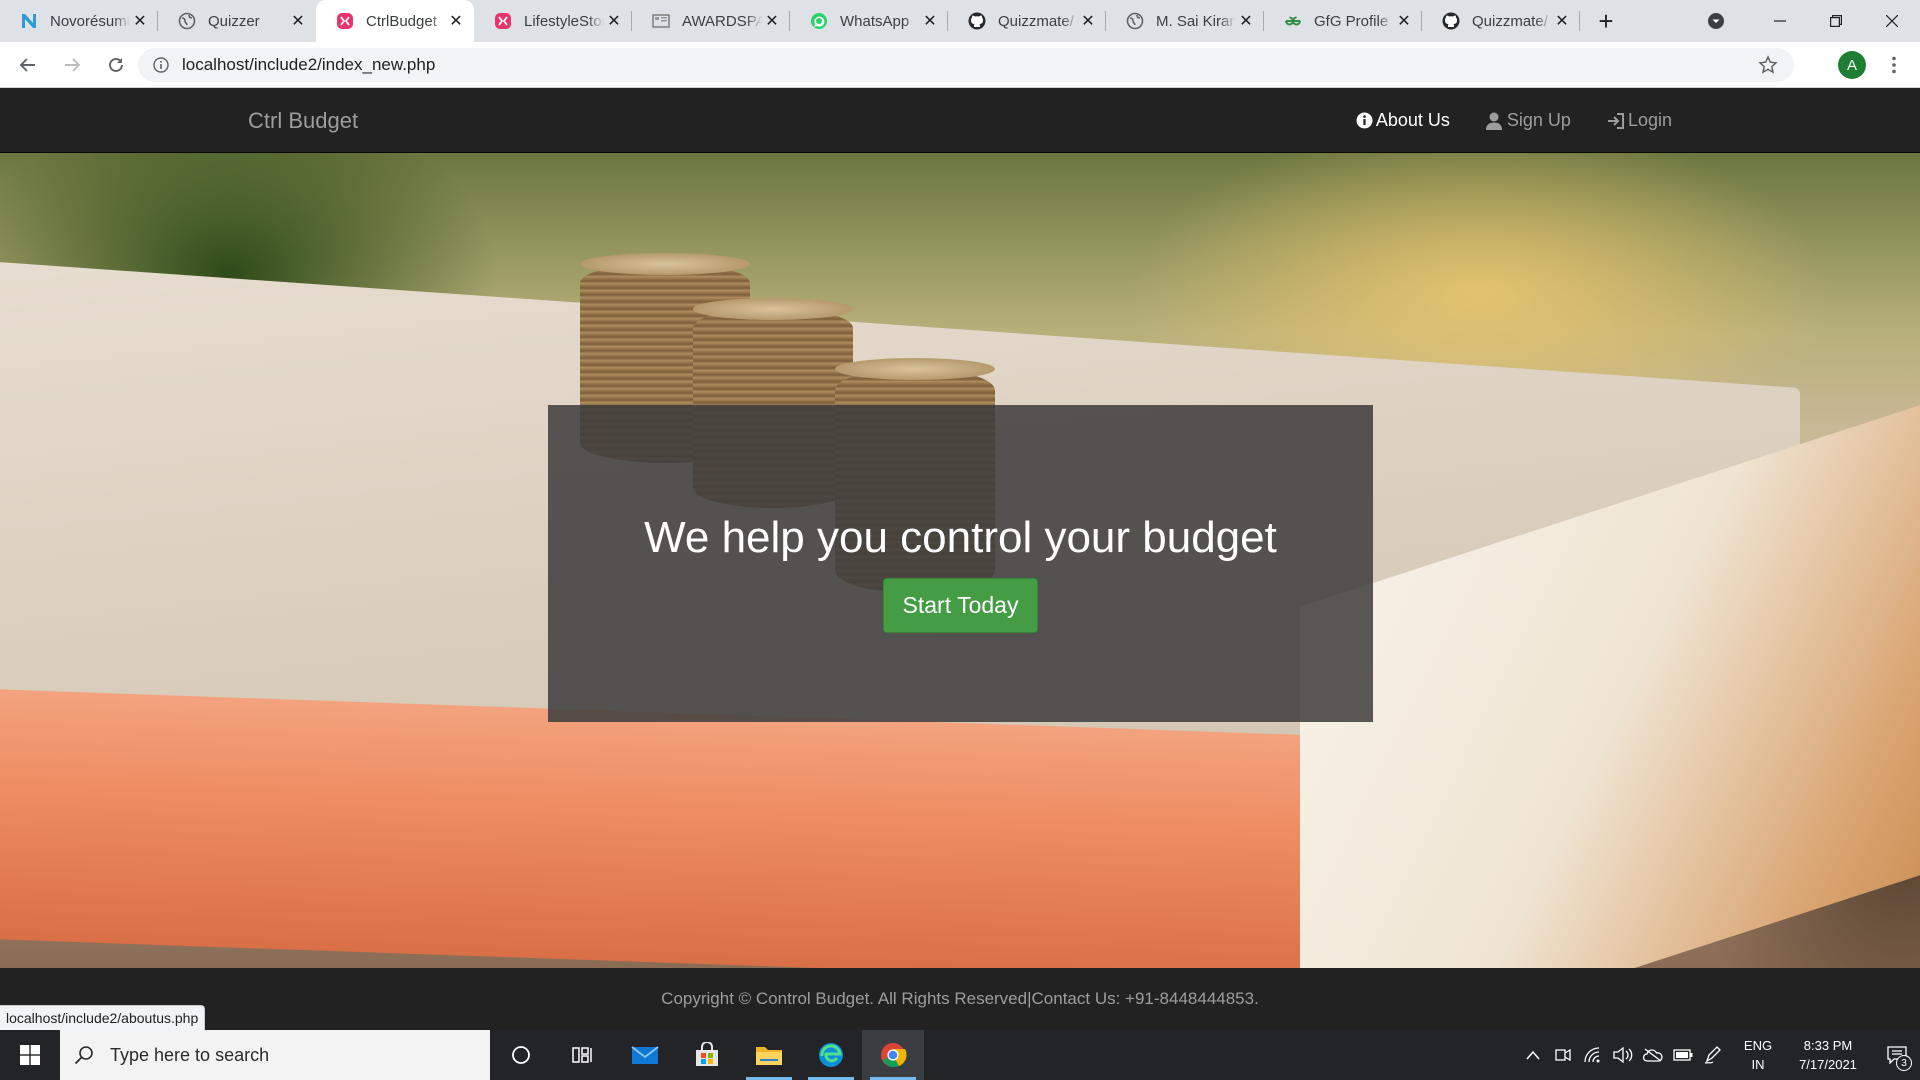 Image resolution: width=1920 pixels, height=1080 pixels. I want to click on cortana-icon, so click(521, 1055).